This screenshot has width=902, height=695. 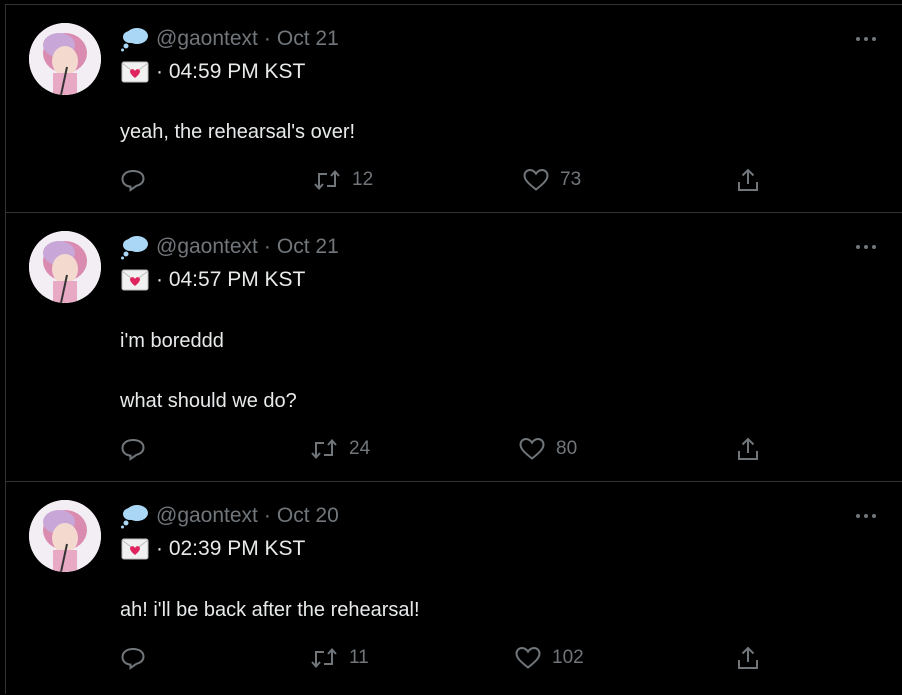 I want to click on tweet-header: @gaontext · Oct 20, so click(x=229, y=516).